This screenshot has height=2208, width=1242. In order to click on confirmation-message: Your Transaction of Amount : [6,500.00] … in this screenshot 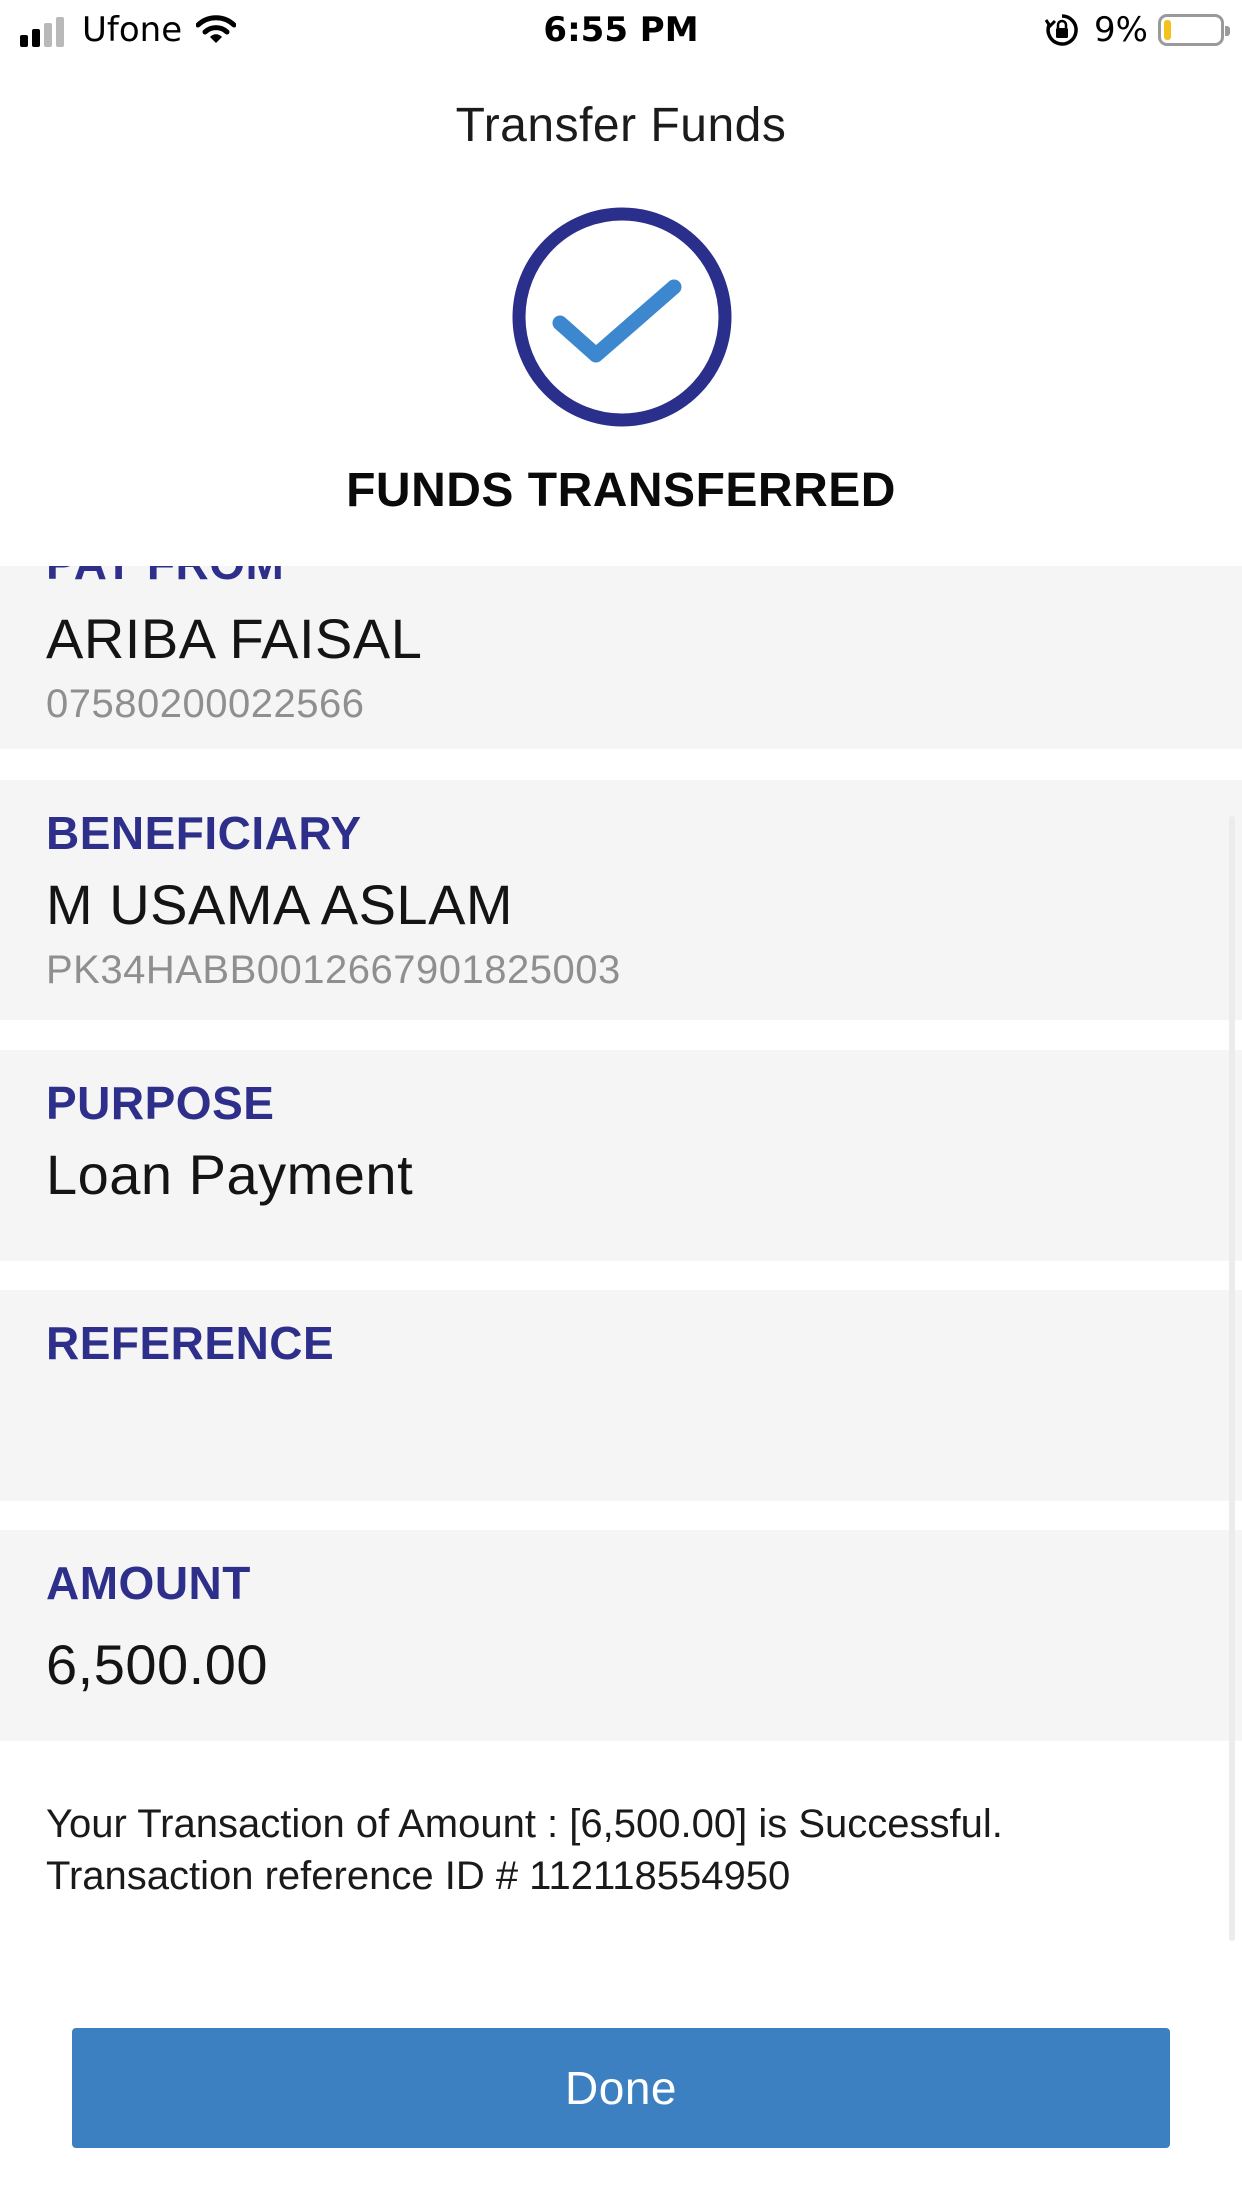, I will do `click(631, 1850)`.